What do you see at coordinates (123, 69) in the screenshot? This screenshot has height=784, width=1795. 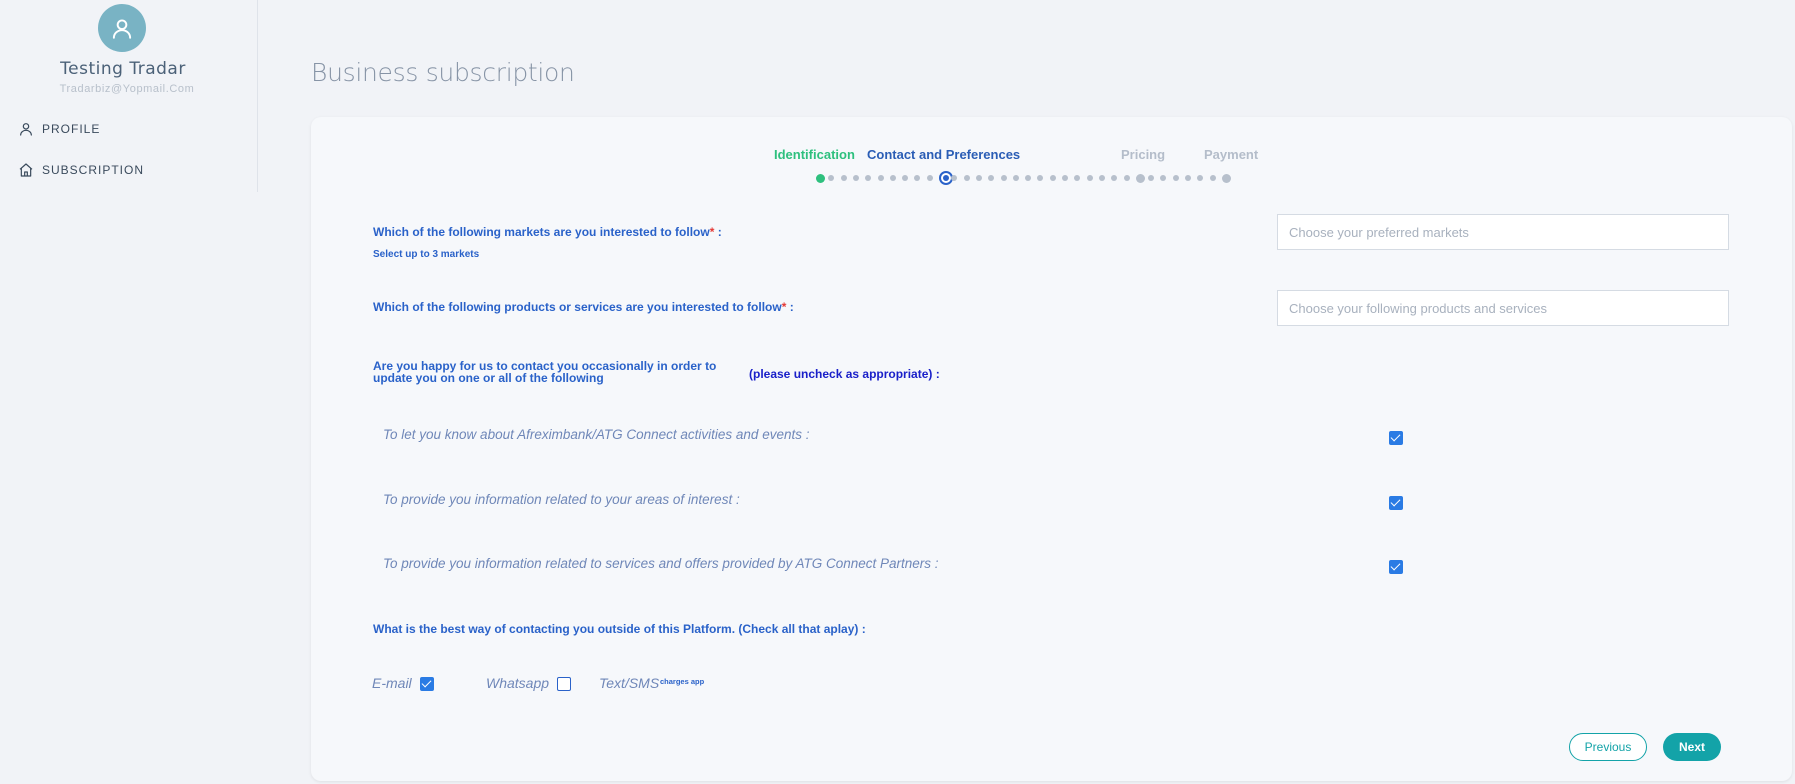 I see `user-name: Testing Tradar` at bounding box center [123, 69].